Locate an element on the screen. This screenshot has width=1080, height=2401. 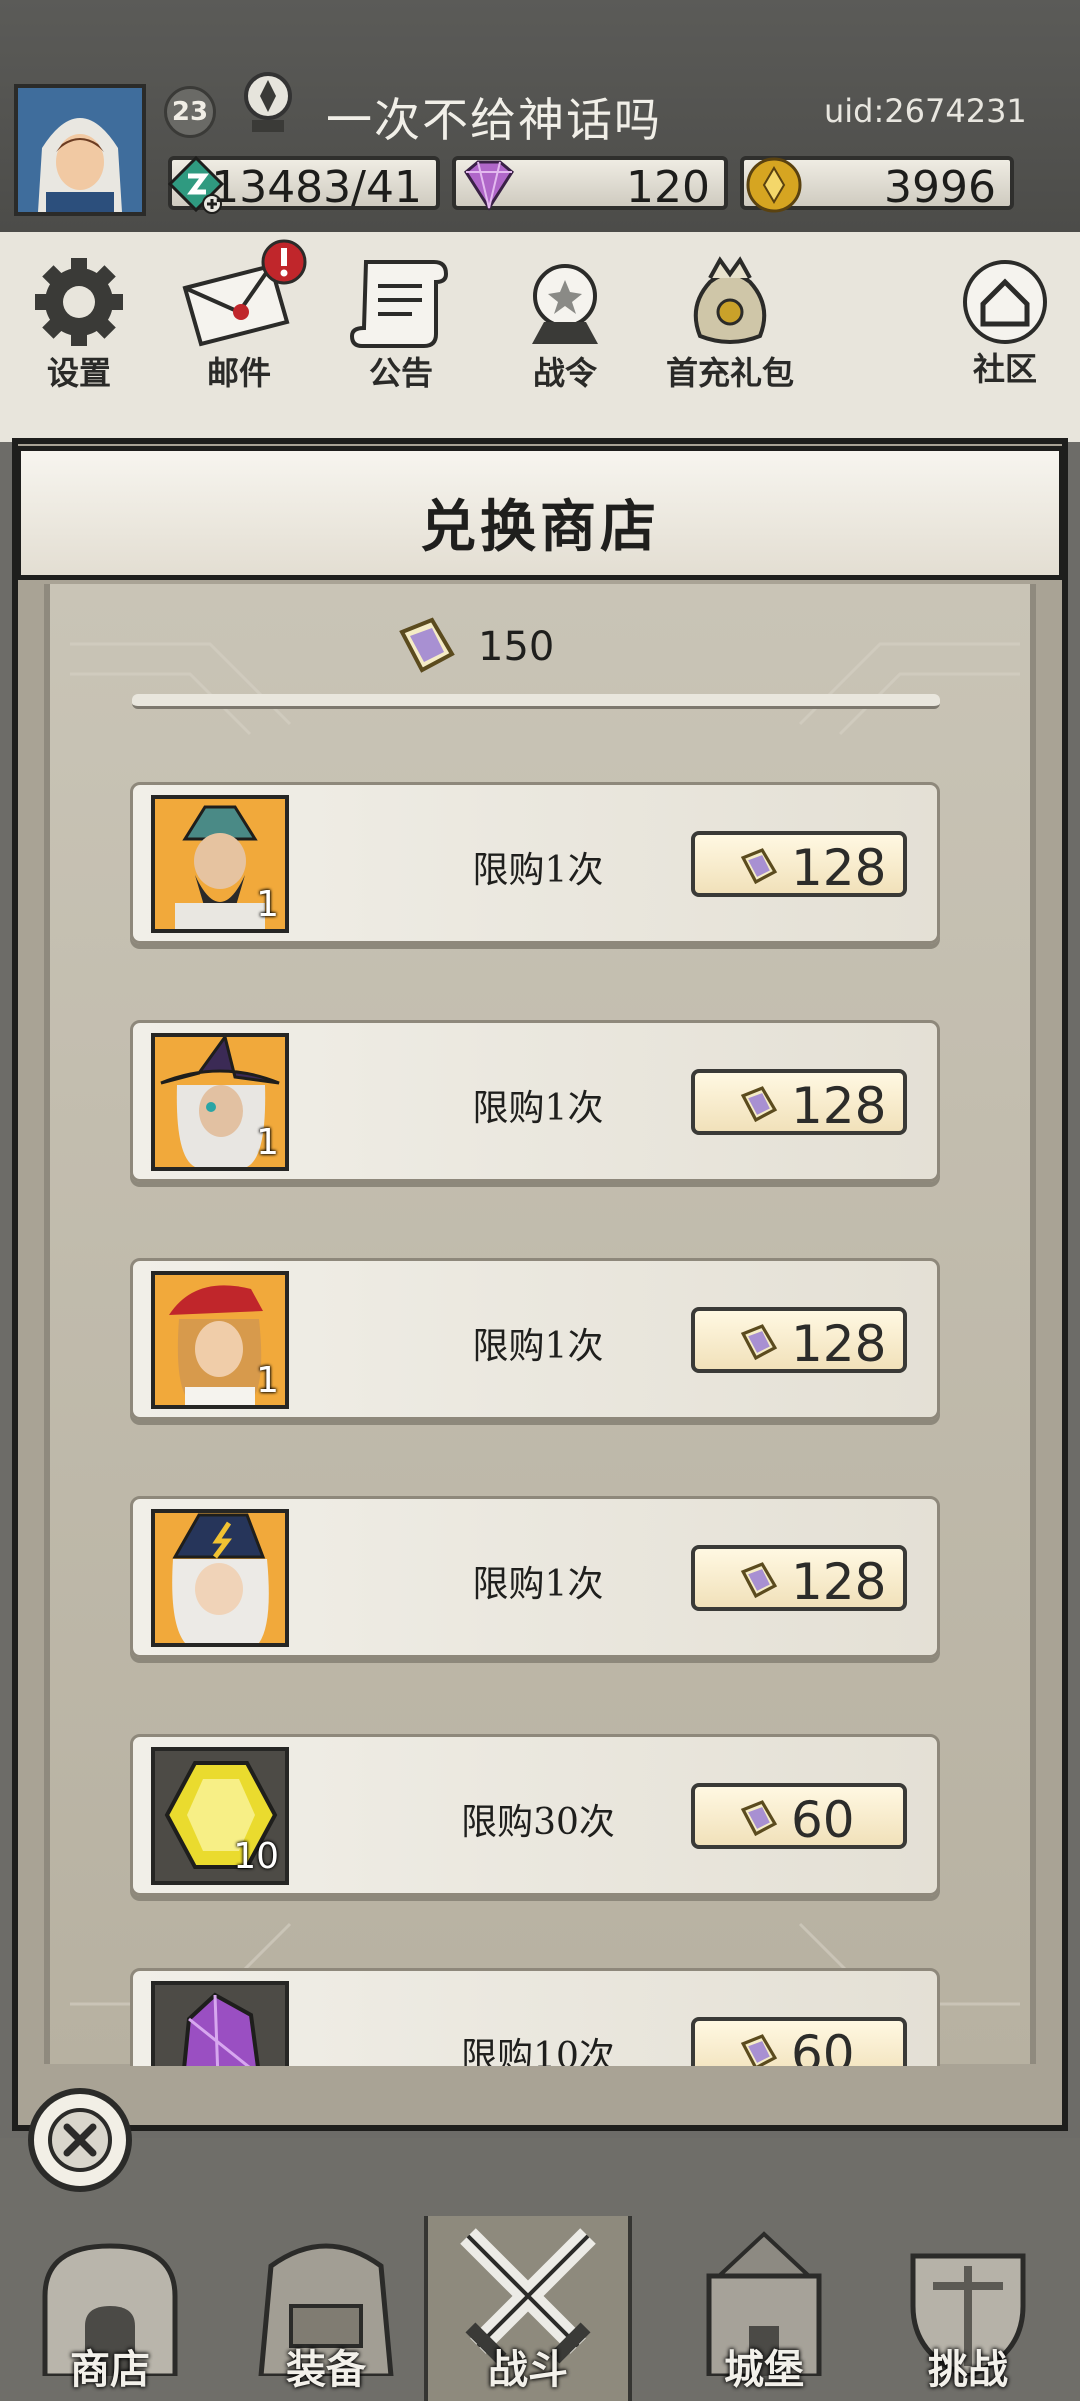
nav-shop: 商店 is located at coordinates (110, 2313).